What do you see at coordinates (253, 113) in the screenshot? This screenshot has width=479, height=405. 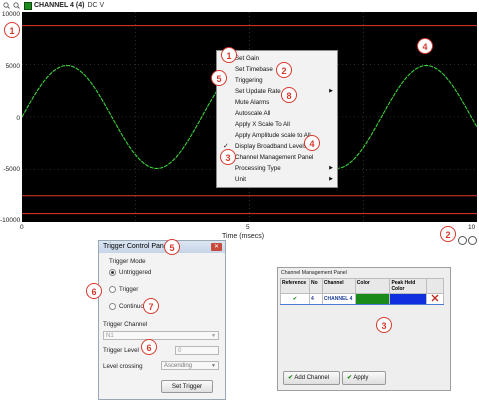 I see `menu-item-label: Autoscale All` at bounding box center [253, 113].